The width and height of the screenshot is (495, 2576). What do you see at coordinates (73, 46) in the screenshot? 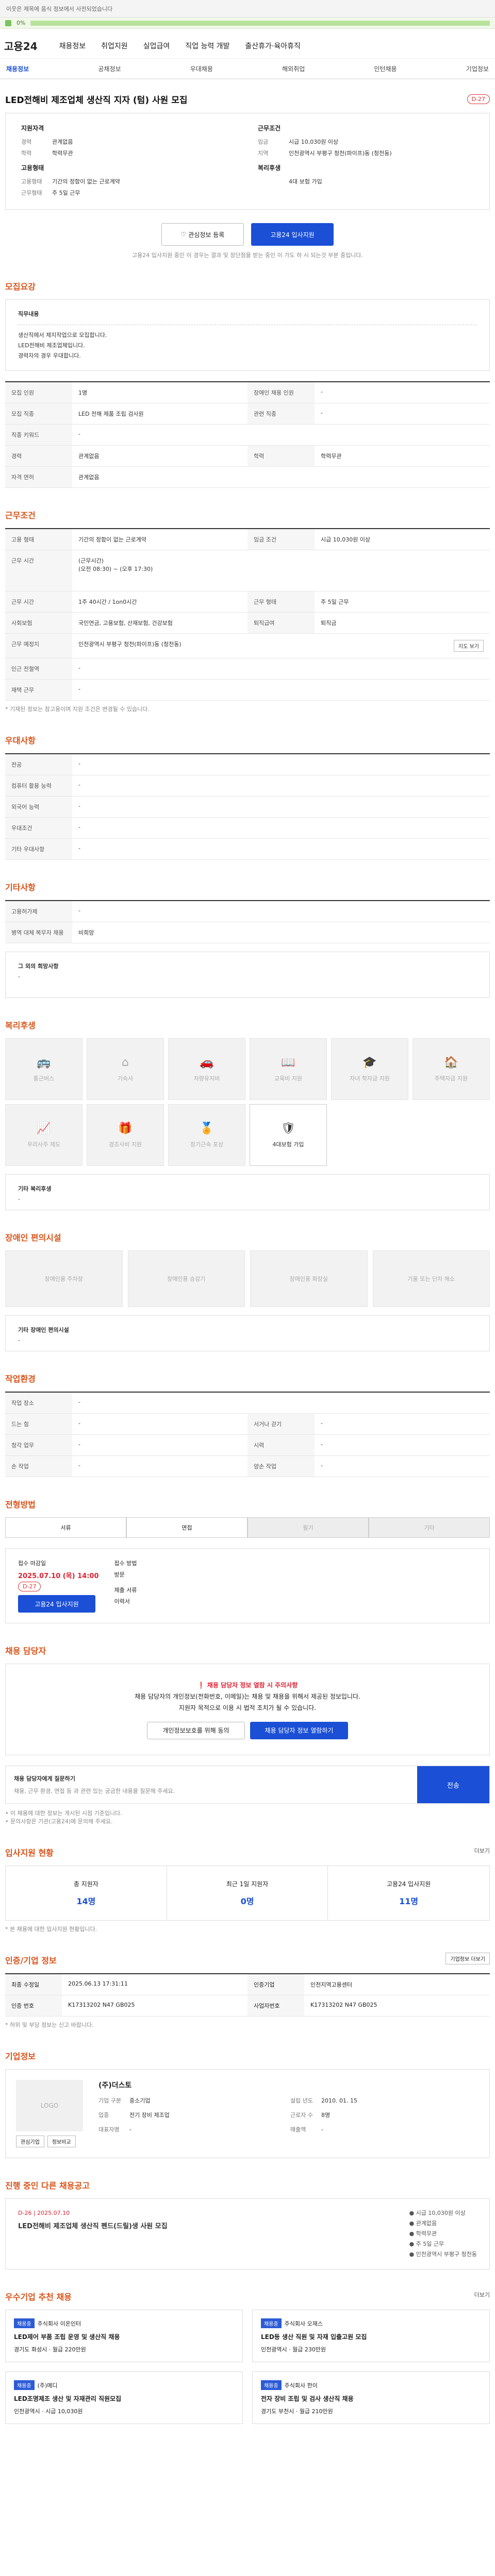
I see `gnb-item: 채용정보` at bounding box center [73, 46].